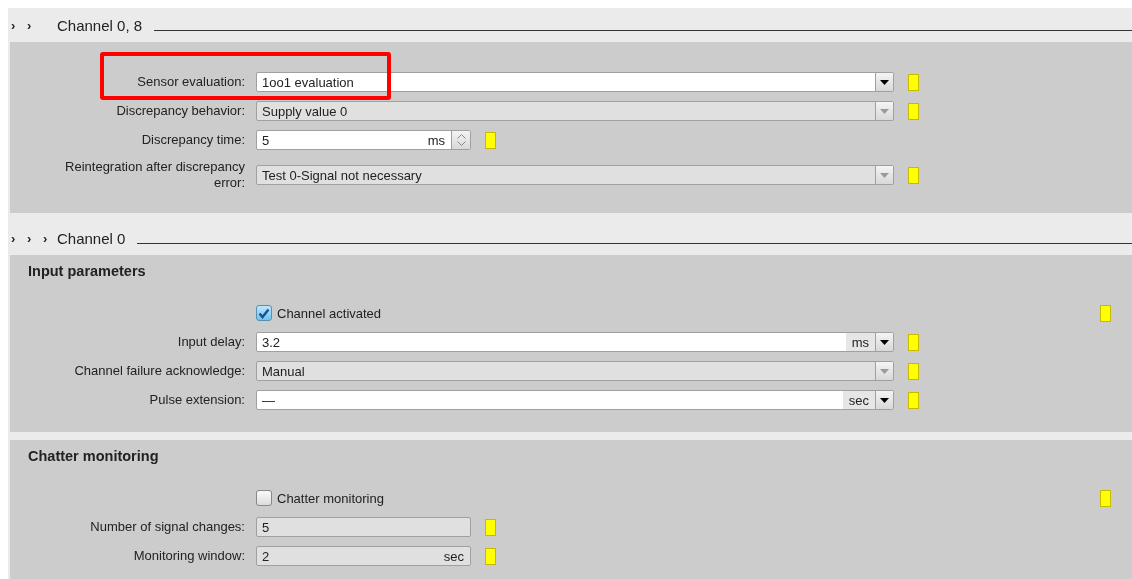 The width and height of the screenshot is (1132, 579). What do you see at coordinates (93, 456) in the screenshot?
I see `group-heading: Chatter monitoring` at bounding box center [93, 456].